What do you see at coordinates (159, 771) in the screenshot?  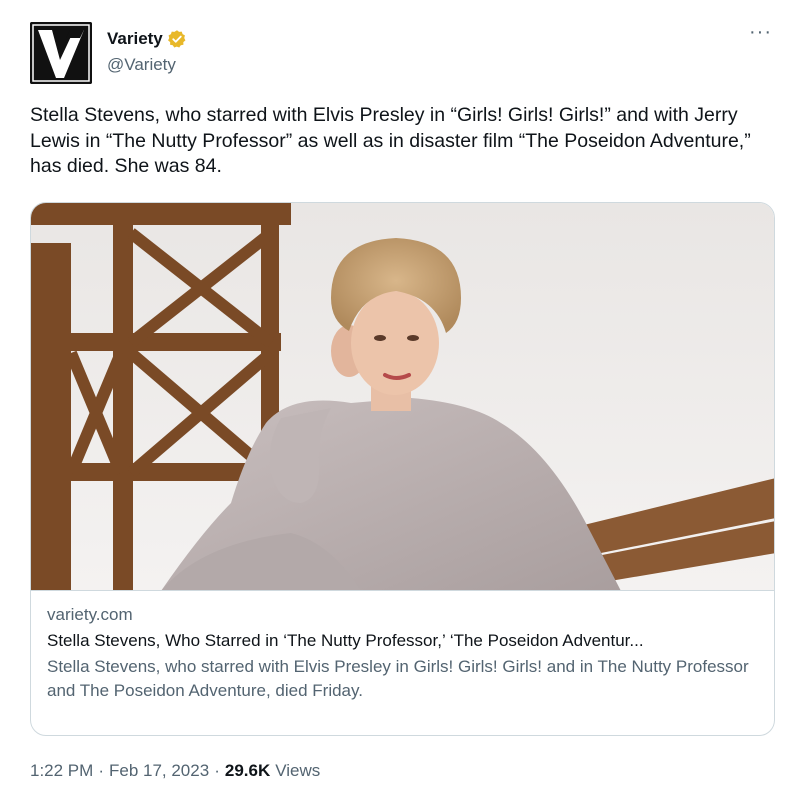 I see `tweet-date: Feb 17, 2023` at bounding box center [159, 771].